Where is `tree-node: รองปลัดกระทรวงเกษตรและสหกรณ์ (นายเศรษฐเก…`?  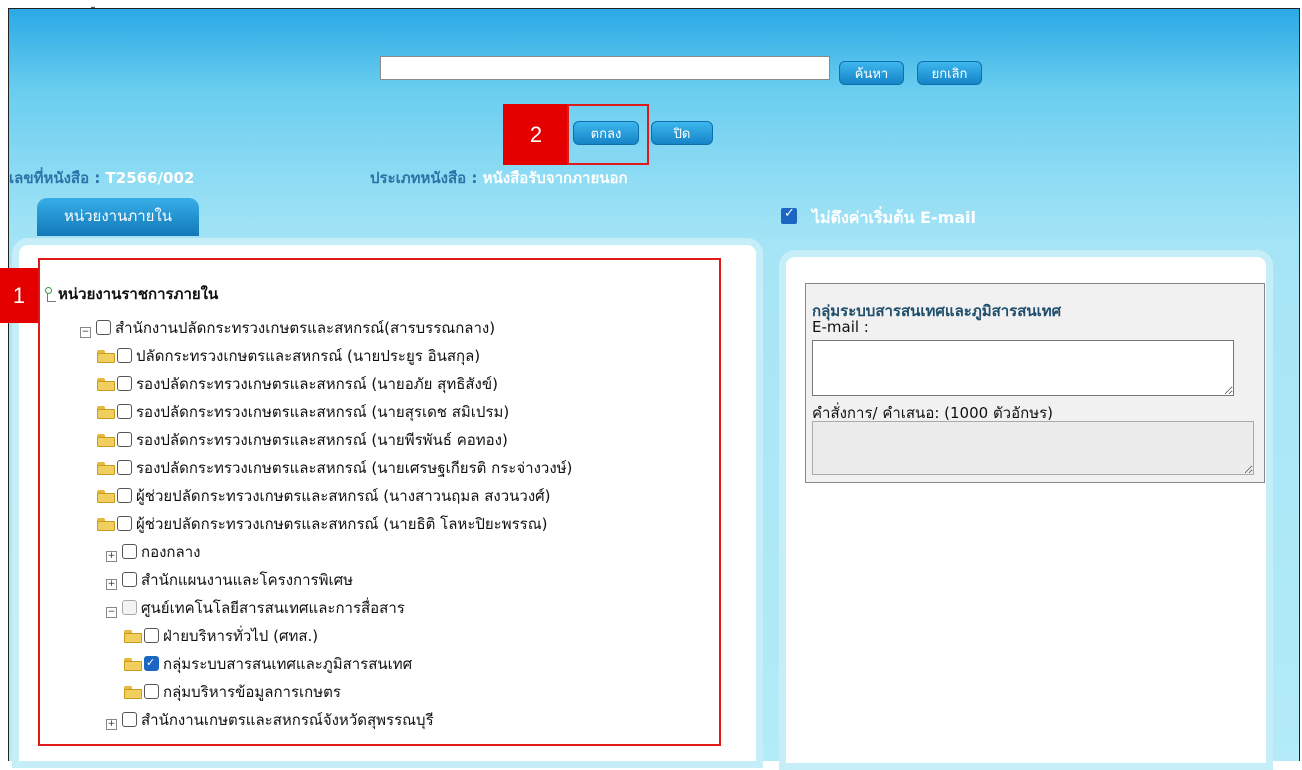
tree-node: รองปลัดกระทรวงเกษตรและสหกรณ์ (นายเศรษฐเก… is located at coordinates (334, 468).